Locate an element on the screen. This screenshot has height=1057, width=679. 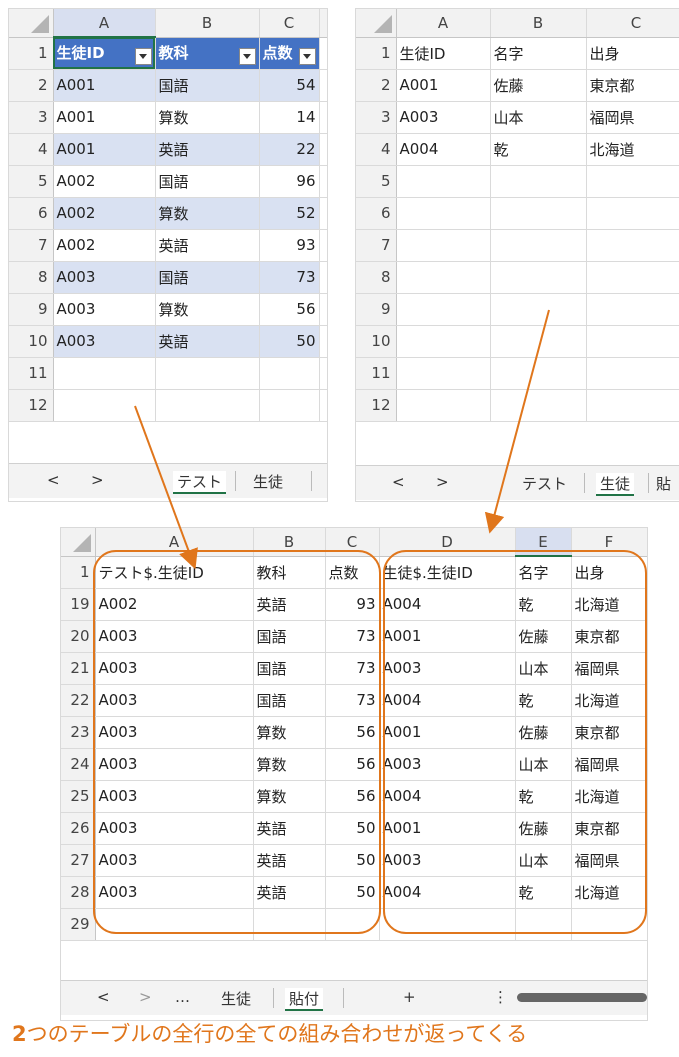
caption: 2つのテーブルの全行の全ての組み合わせが返ってくる is located at coordinates (269, 1033).